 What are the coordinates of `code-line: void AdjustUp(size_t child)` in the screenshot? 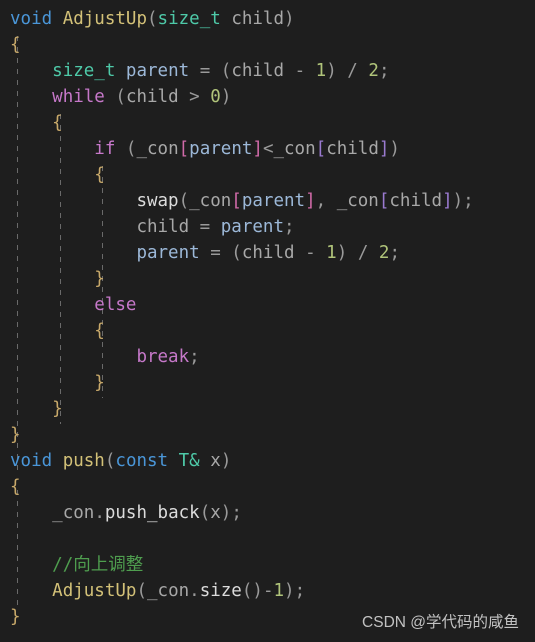 It's located at (267, 19).